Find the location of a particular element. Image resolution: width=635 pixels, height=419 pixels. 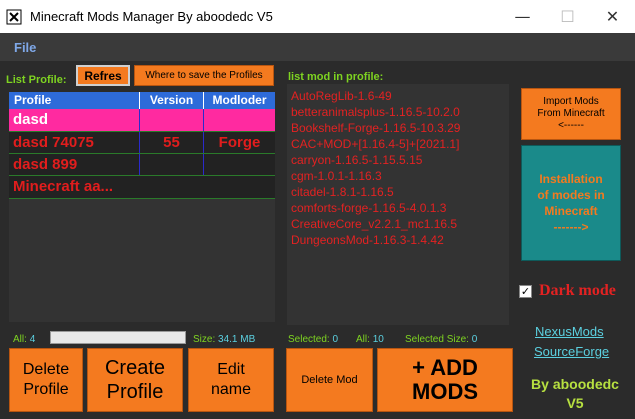

list-item: DungeonsMod-1.16.3-1.4.42 is located at coordinates (398, 240).